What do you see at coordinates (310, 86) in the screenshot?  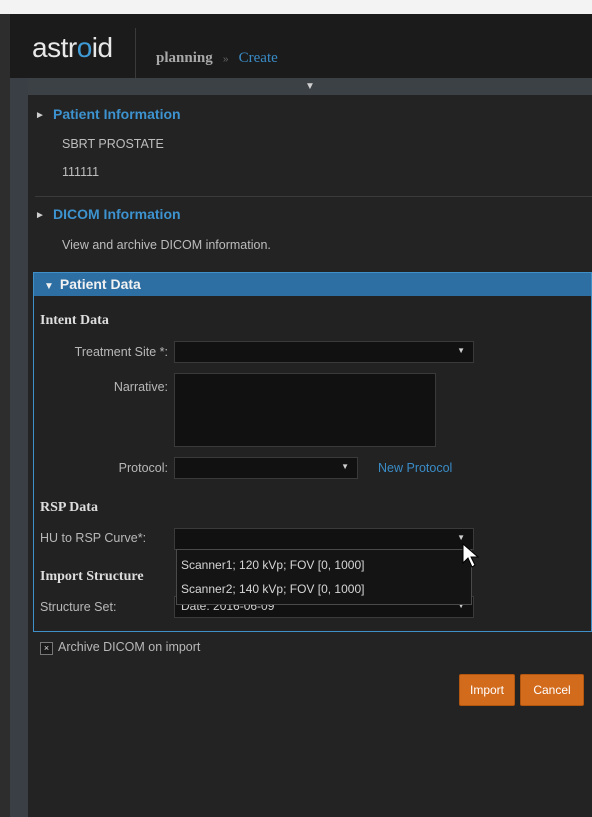 I see `collapse-toggle-bar: ▼` at bounding box center [310, 86].